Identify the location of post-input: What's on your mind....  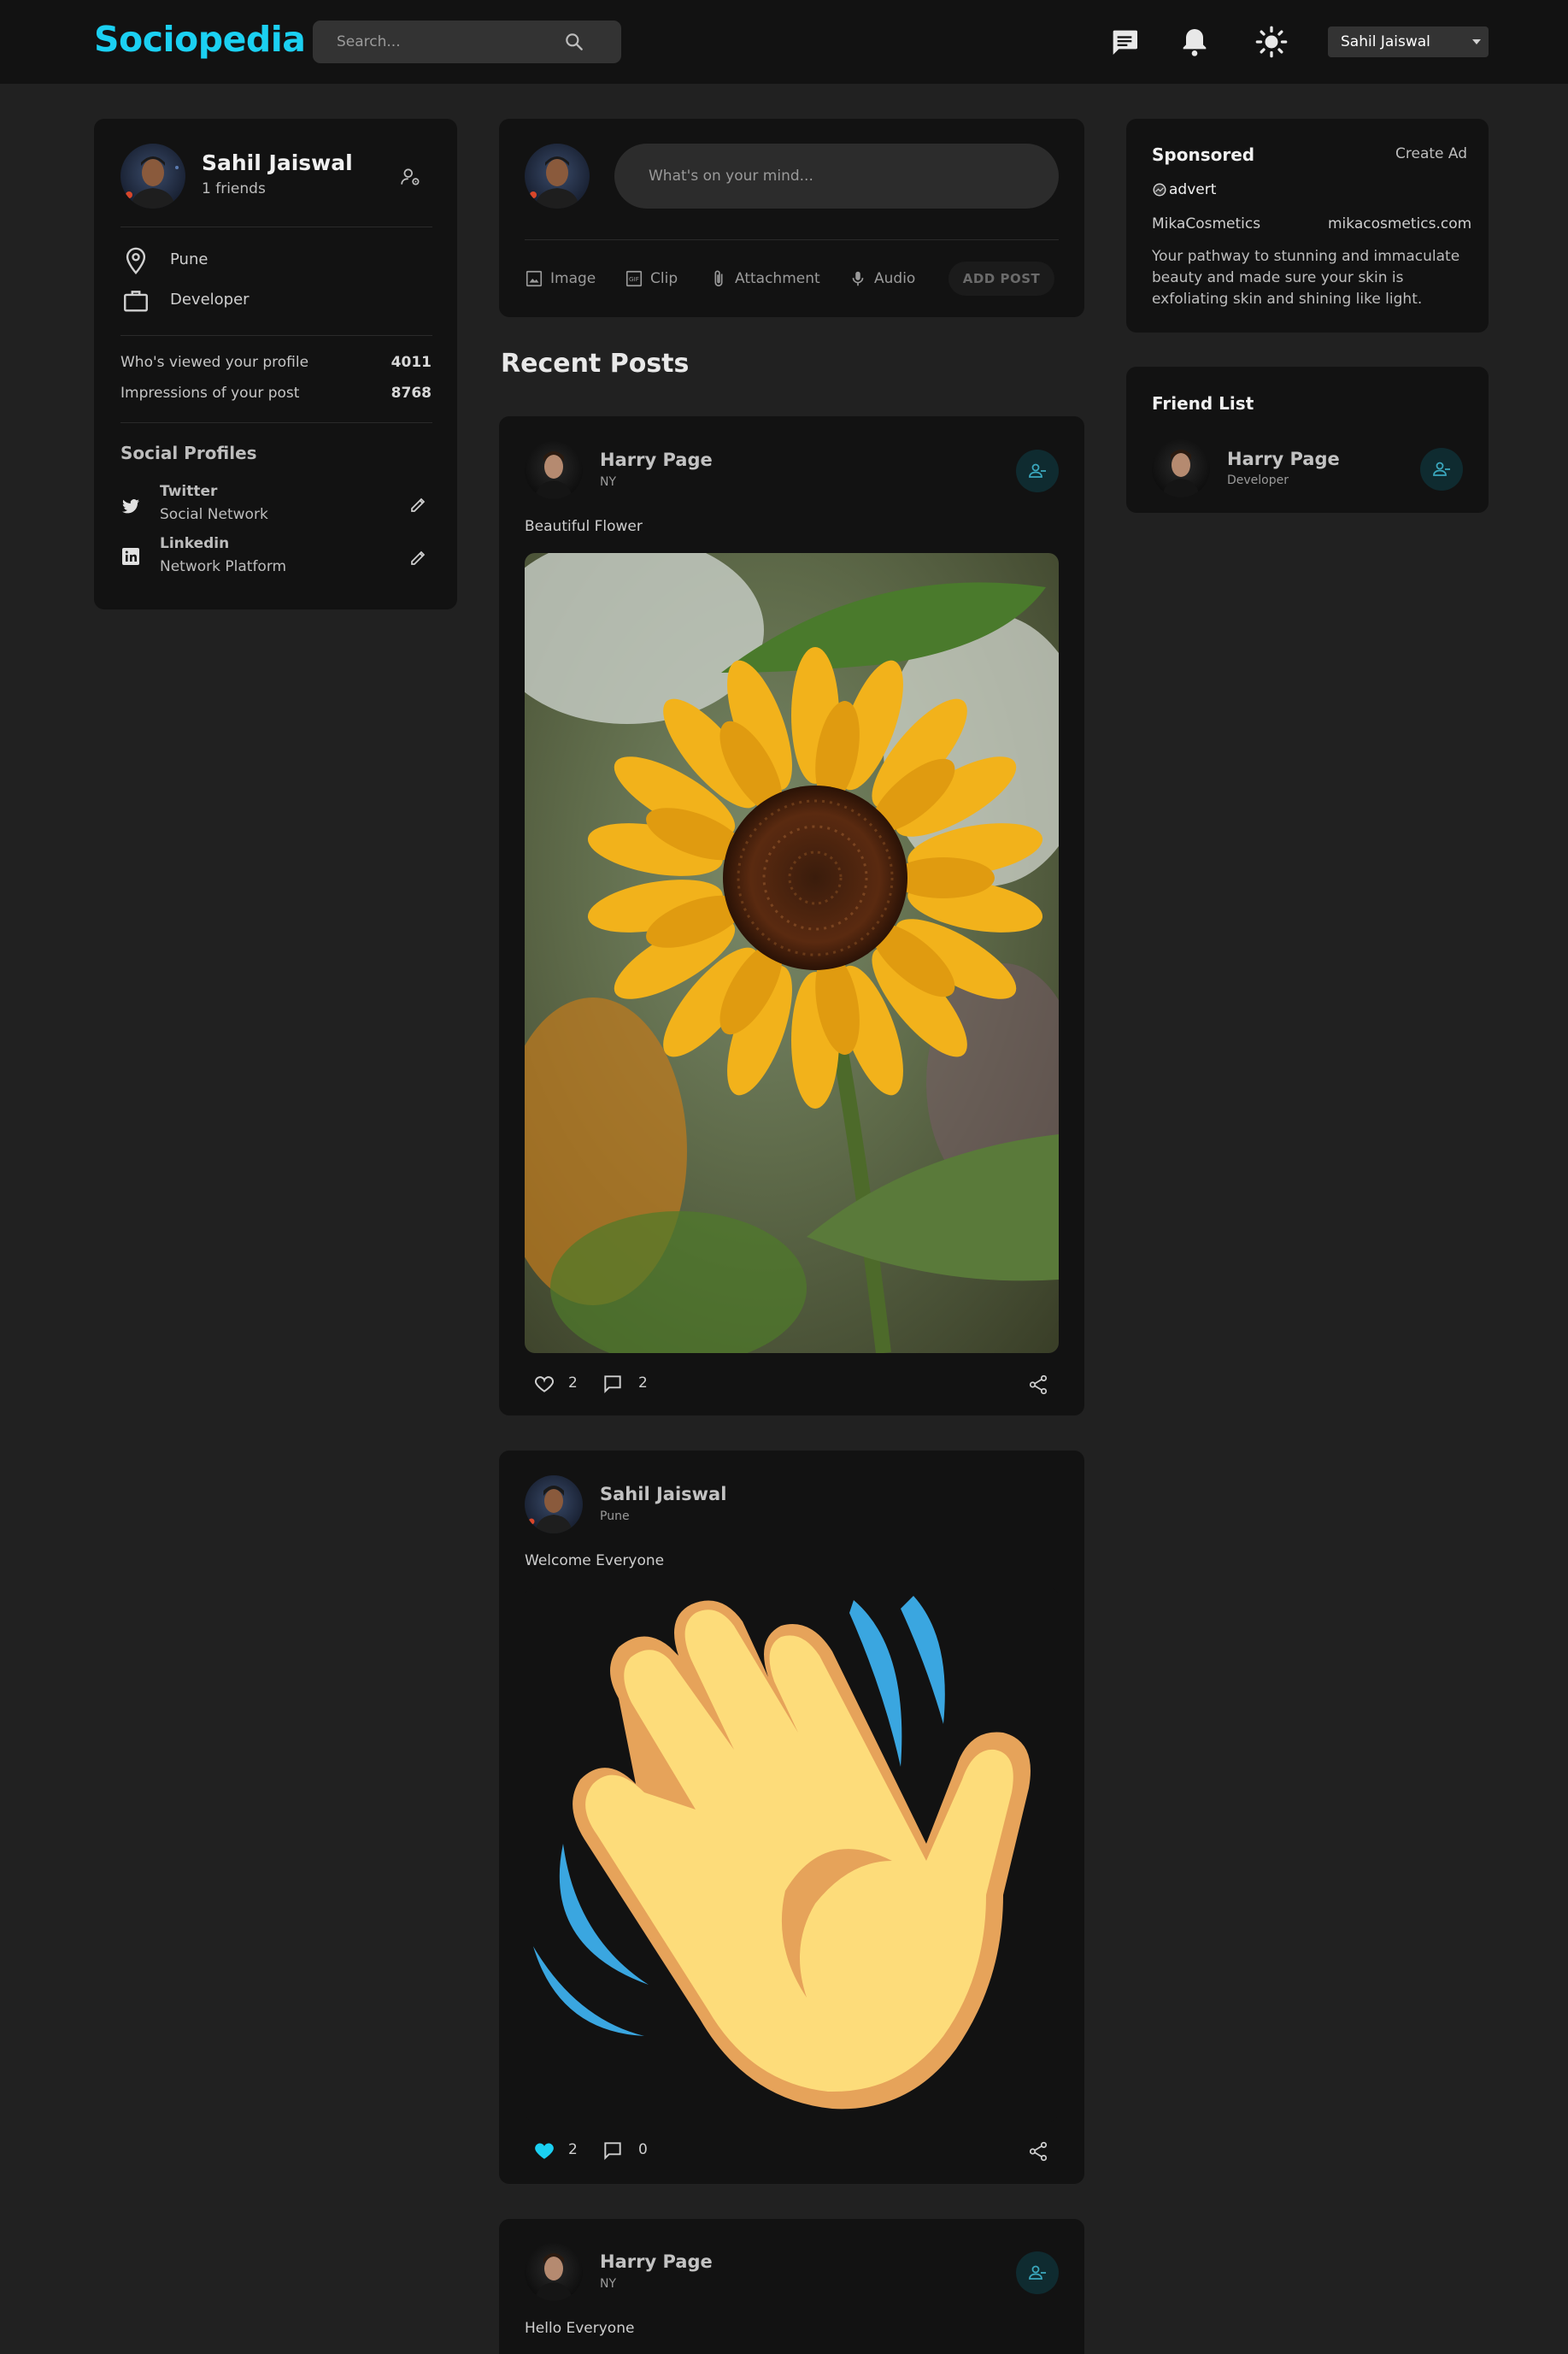
(836, 177).